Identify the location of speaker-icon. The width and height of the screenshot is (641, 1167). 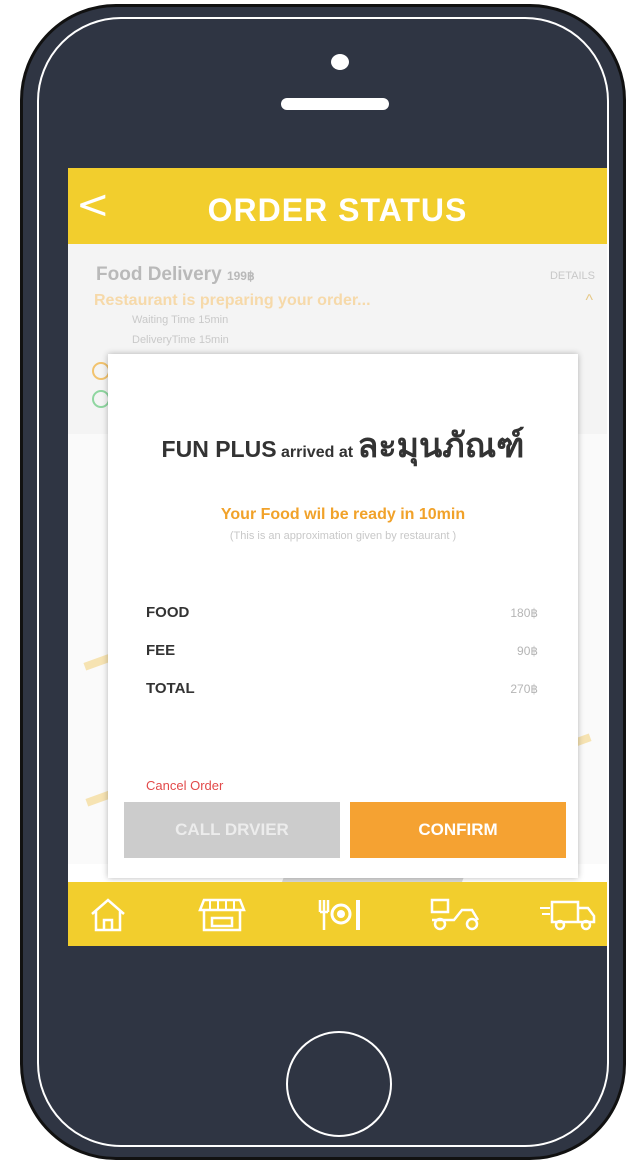
(335, 104).